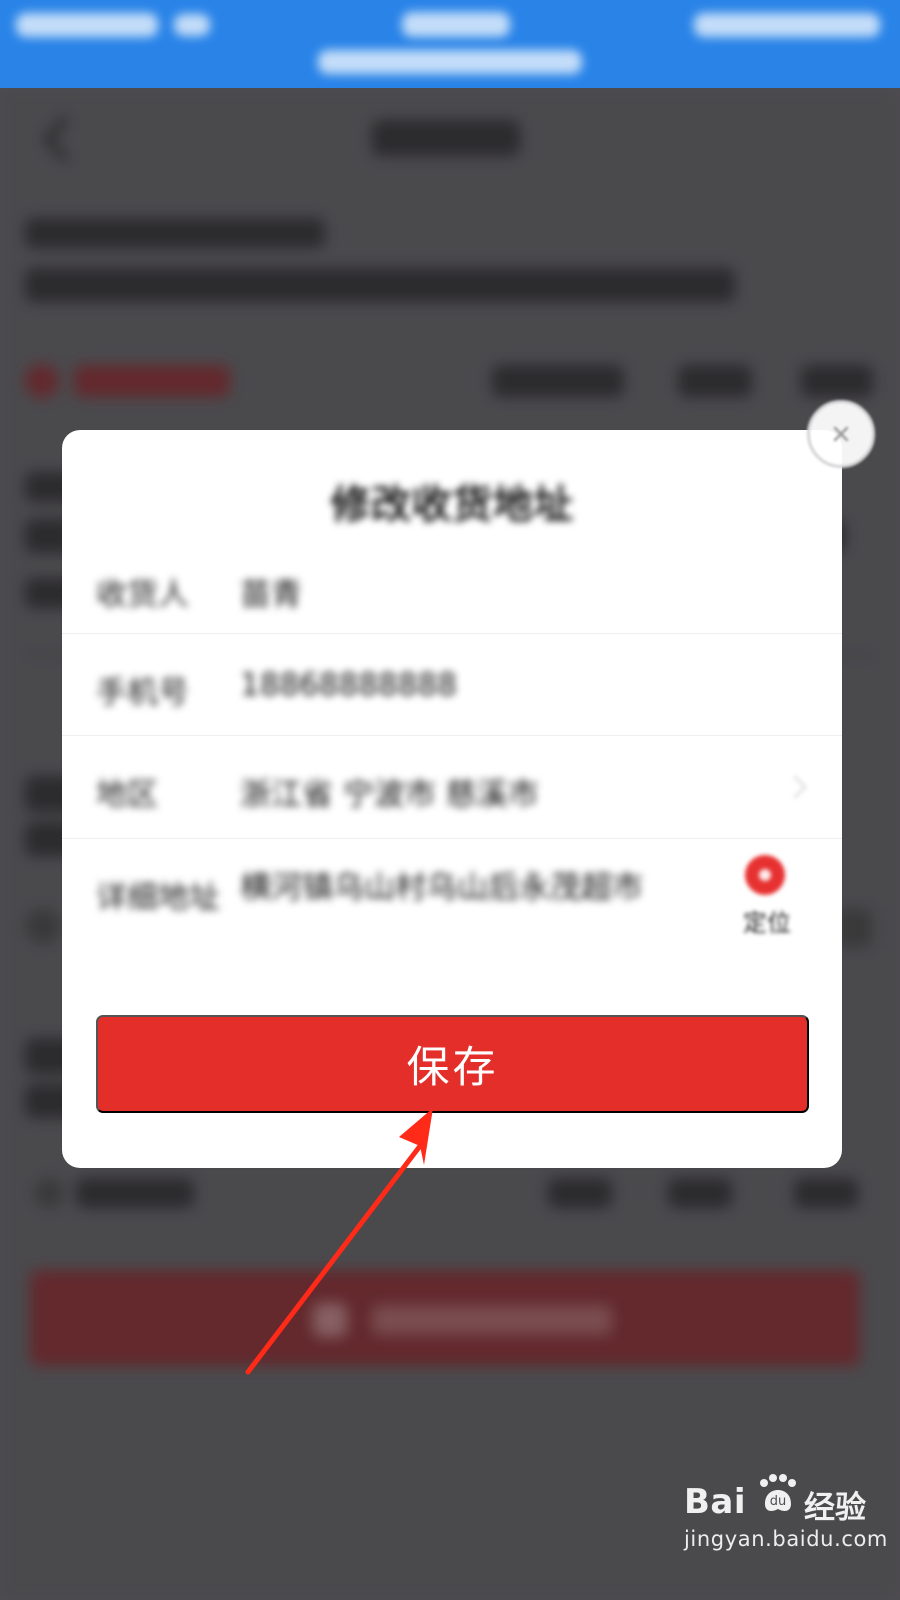  I want to click on locate-label-blurred: 定位, so click(767, 923).